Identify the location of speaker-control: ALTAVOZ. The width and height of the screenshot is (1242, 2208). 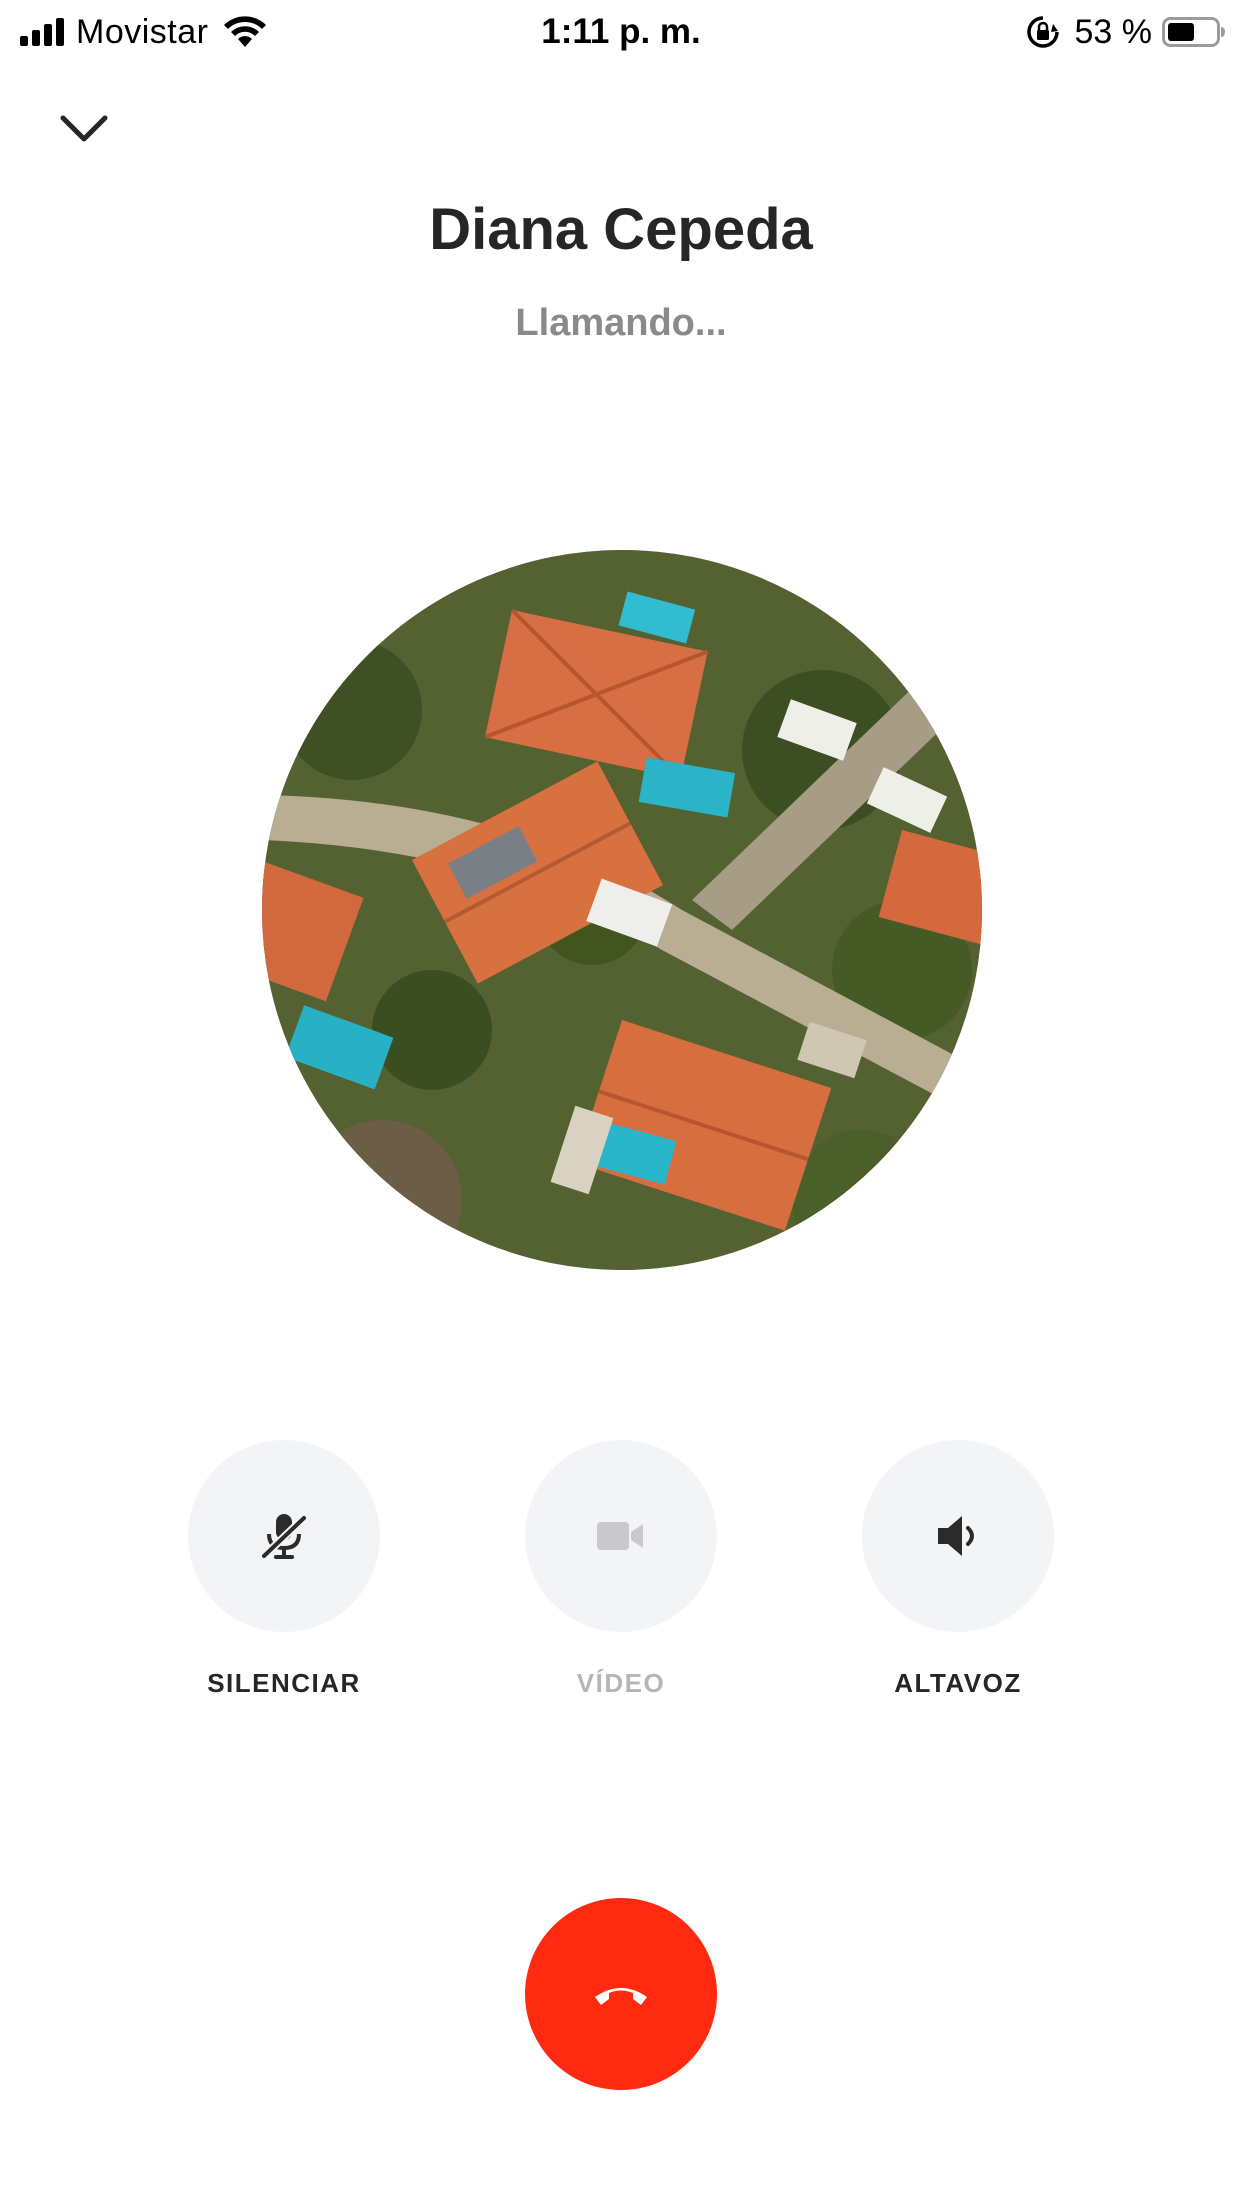
(958, 1569).